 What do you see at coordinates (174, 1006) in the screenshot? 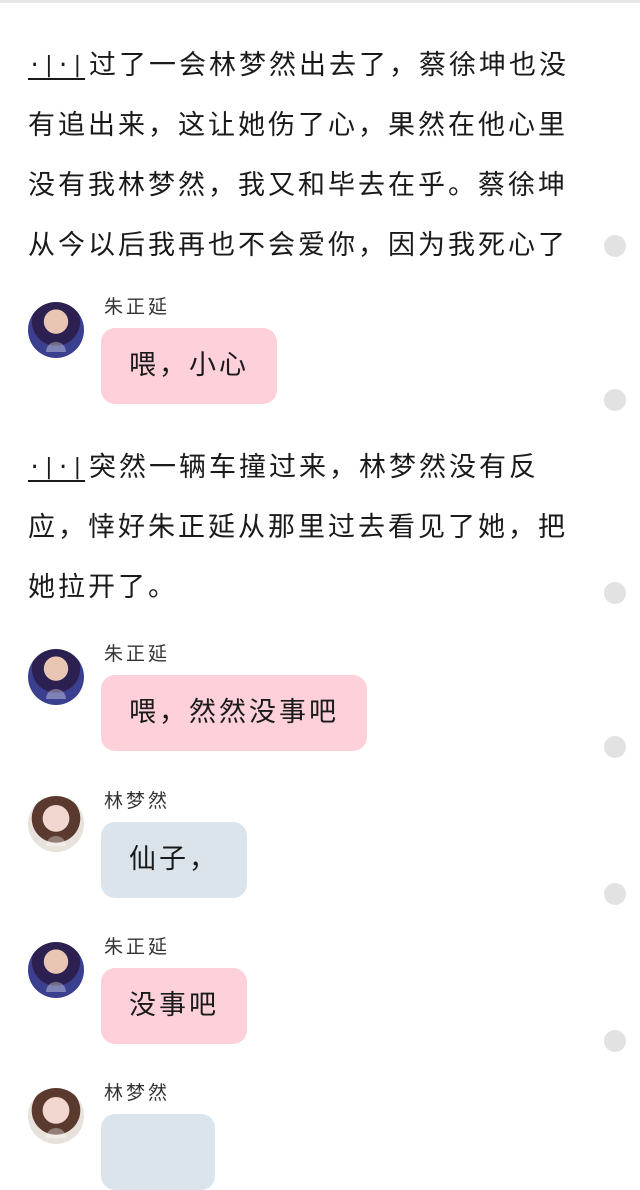
I see `message-bubble: 没事吧` at bounding box center [174, 1006].